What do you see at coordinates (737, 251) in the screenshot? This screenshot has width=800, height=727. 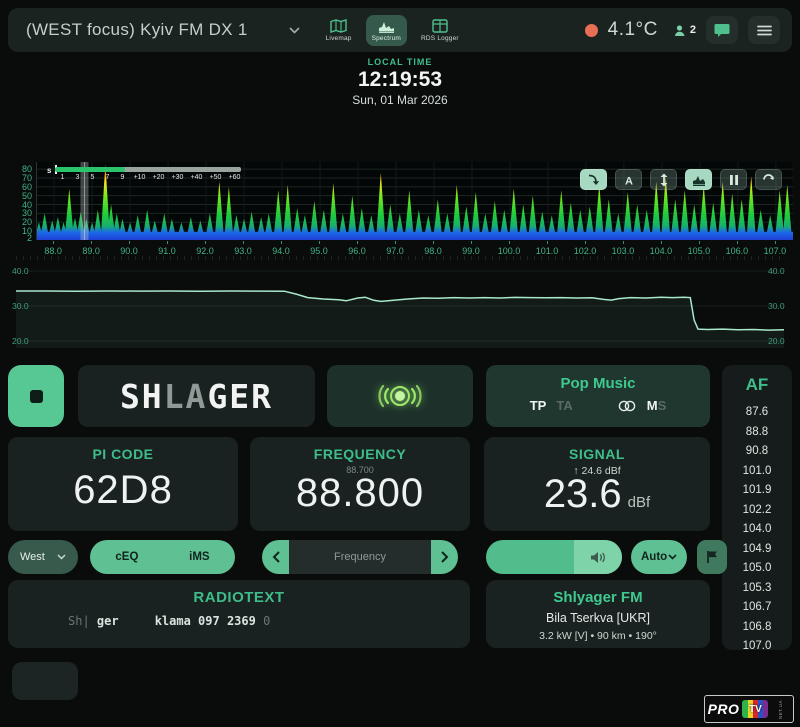 I see `spectrum-x-tick: 106.0` at bounding box center [737, 251].